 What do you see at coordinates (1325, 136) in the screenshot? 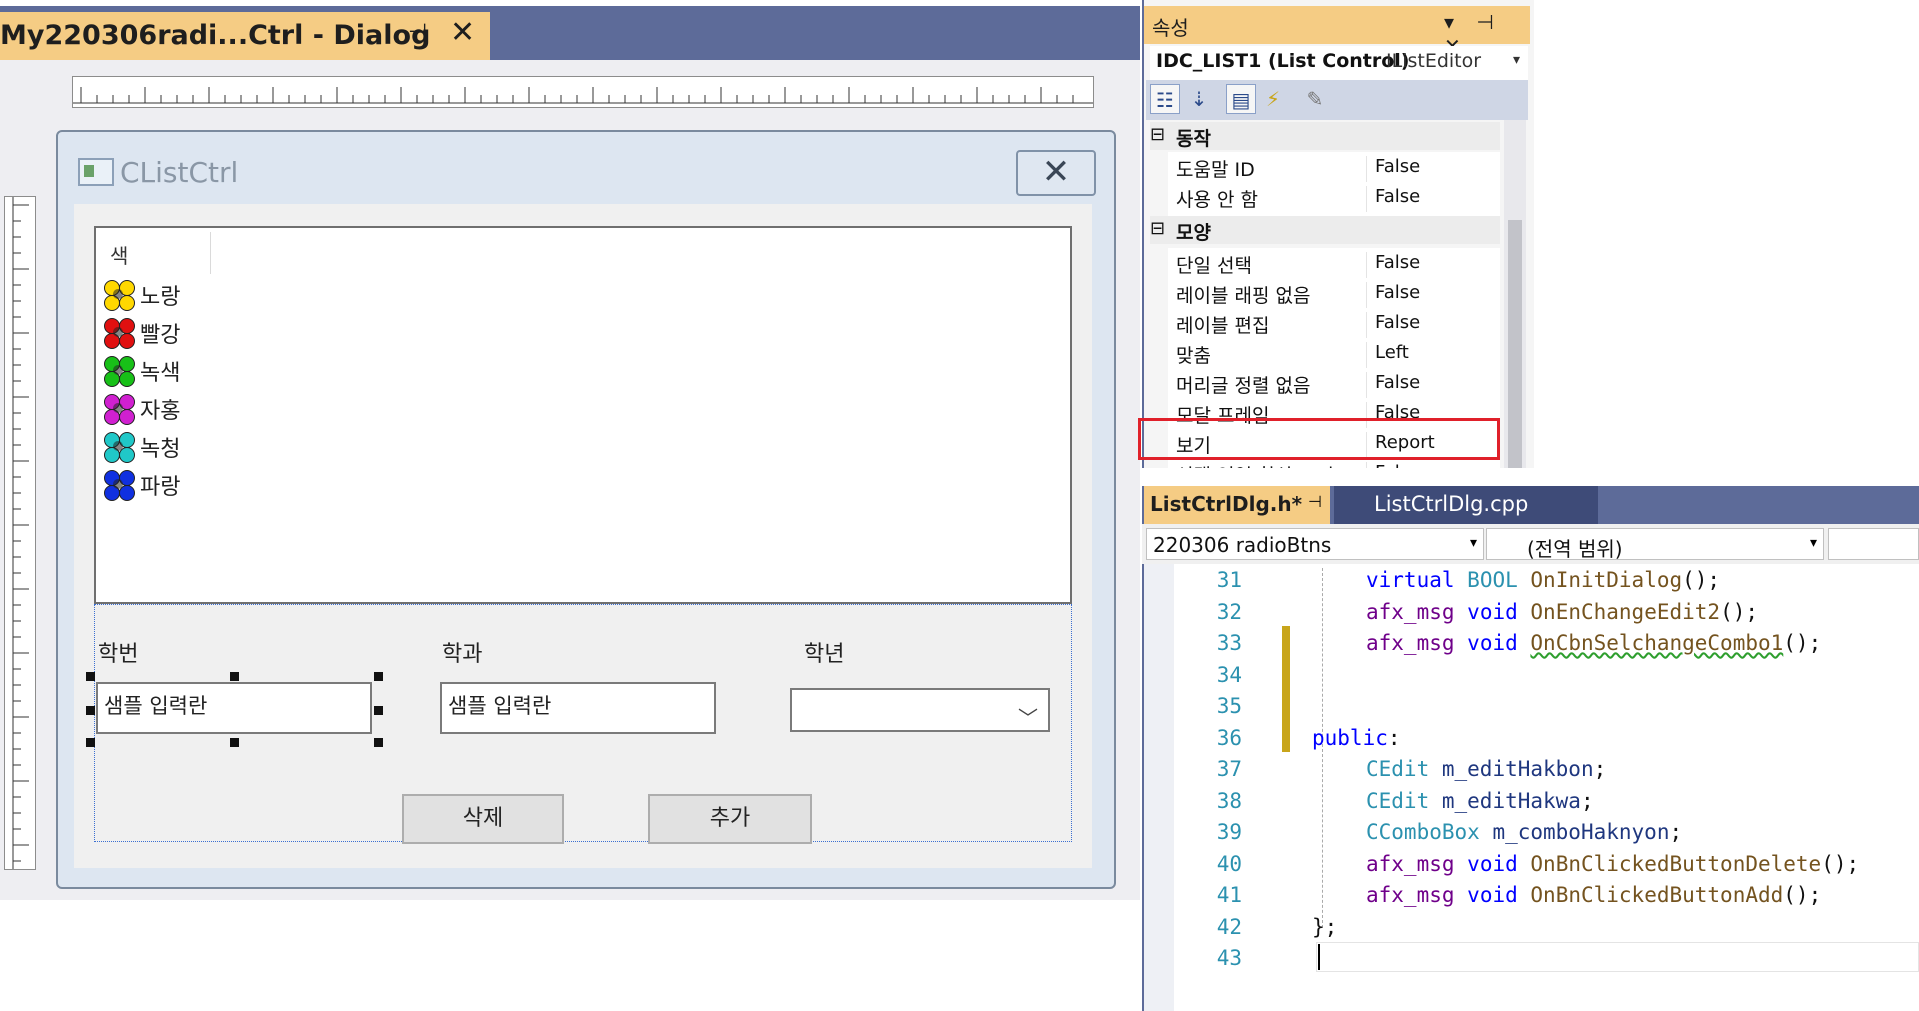
I see `property-category: ⊟ 동작` at bounding box center [1325, 136].